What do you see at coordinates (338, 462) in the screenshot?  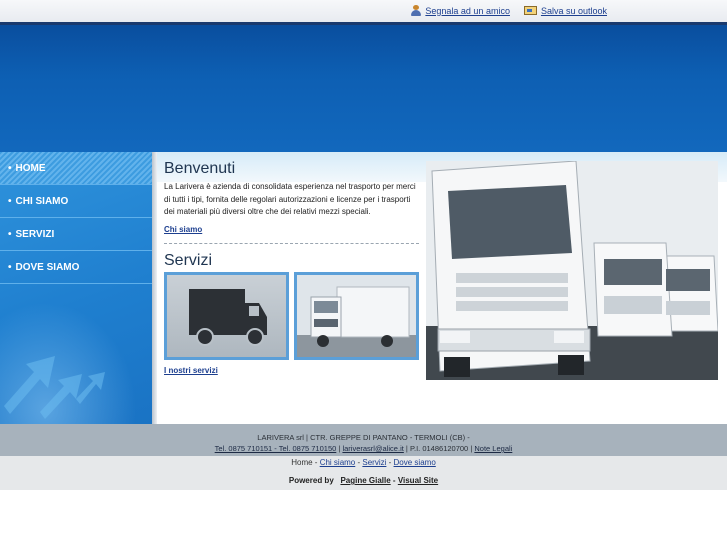 I see `footer-nav-chi-siamo: Chi siamo` at bounding box center [338, 462].